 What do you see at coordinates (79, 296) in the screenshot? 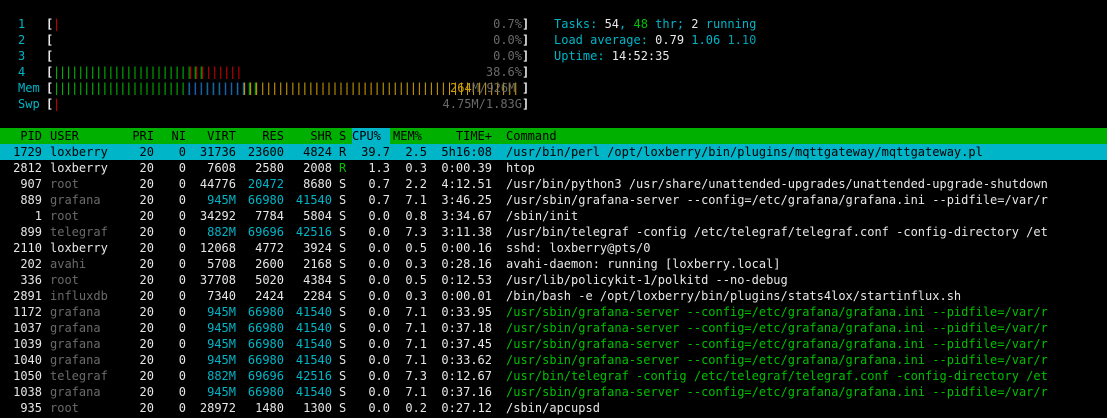
I see `cell-user: influxdb` at bounding box center [79, 296].